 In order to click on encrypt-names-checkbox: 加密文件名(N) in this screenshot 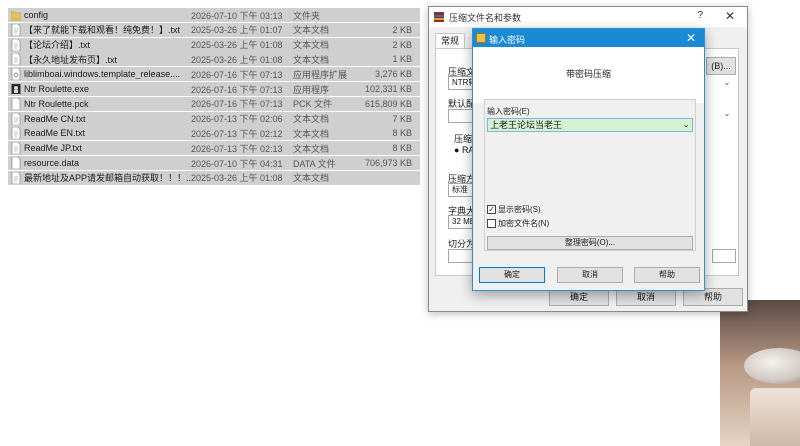, I will do `click(518, 223)`.